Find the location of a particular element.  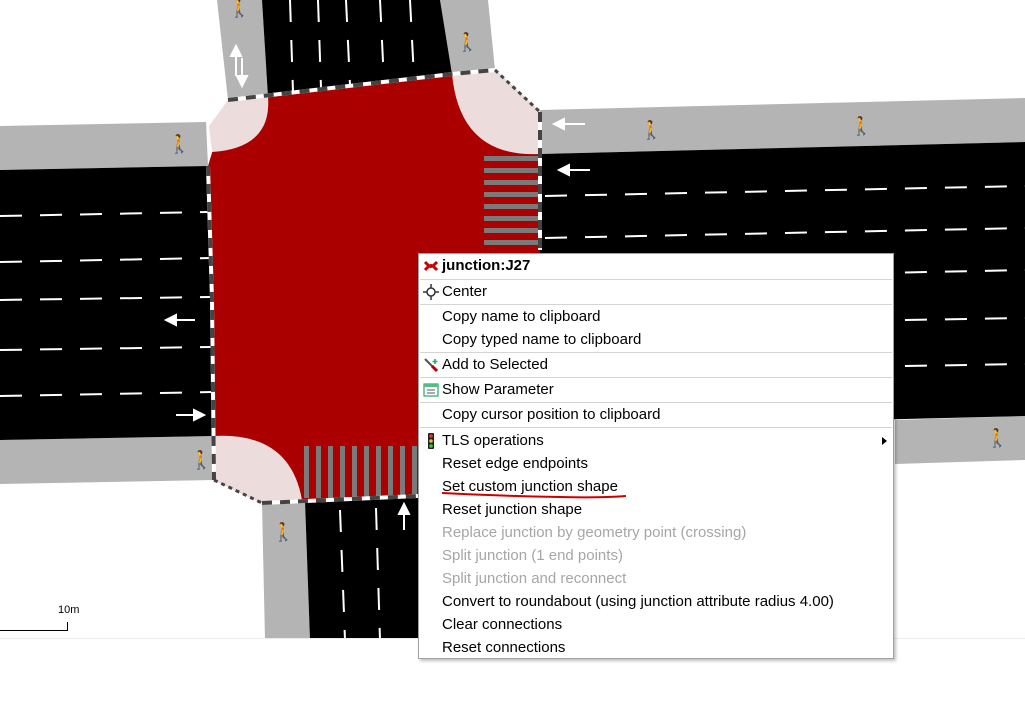

road-west is located at coordinates (107, 303).